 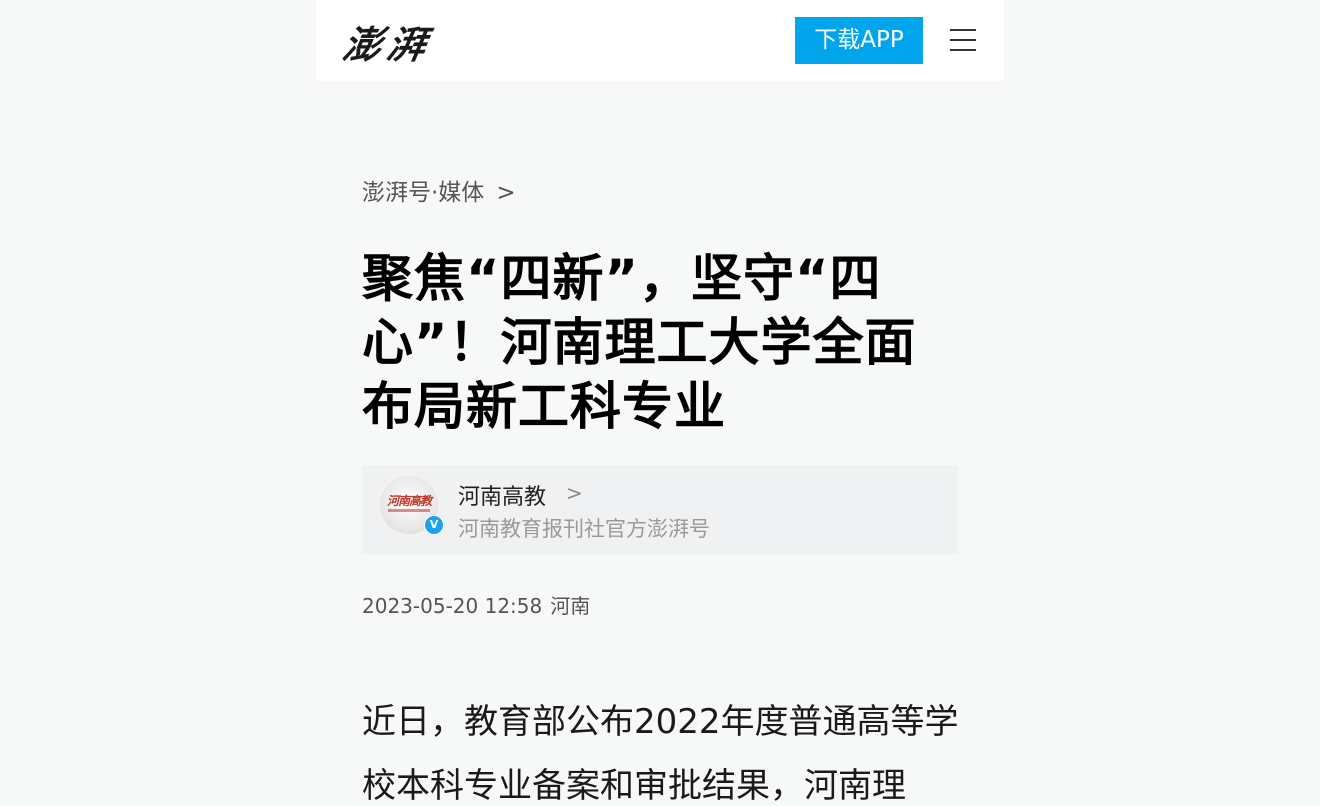 What do you see at coordinates (423, 193) in the screenshot?
I see `breadcrumb-label: 澎湃号·媒体` at bounding box center [423, 193].